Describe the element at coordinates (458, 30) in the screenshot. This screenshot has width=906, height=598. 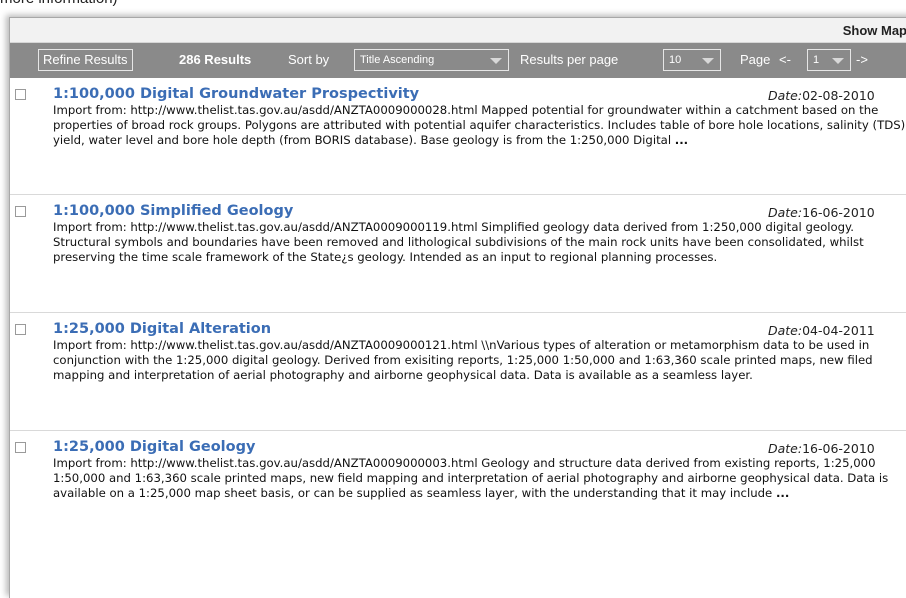
I see `show-map-bar: Show Map` at that location.